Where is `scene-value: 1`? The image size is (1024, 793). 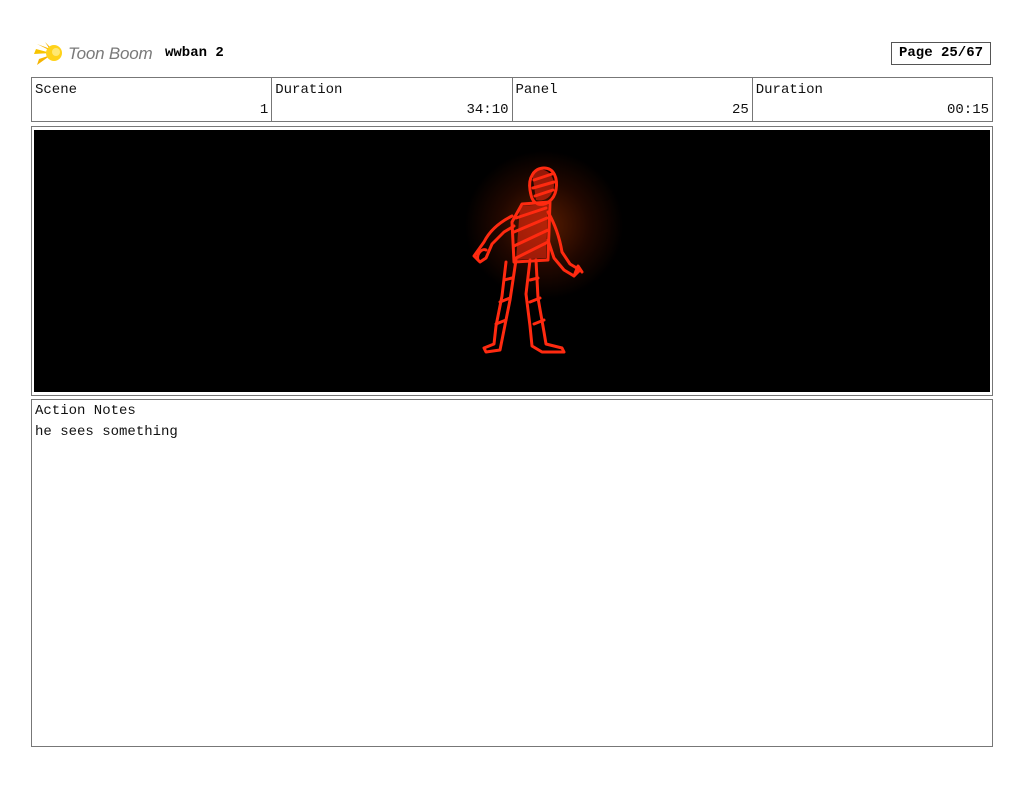 scene-value: 1 is located at coordinates (264, 110).